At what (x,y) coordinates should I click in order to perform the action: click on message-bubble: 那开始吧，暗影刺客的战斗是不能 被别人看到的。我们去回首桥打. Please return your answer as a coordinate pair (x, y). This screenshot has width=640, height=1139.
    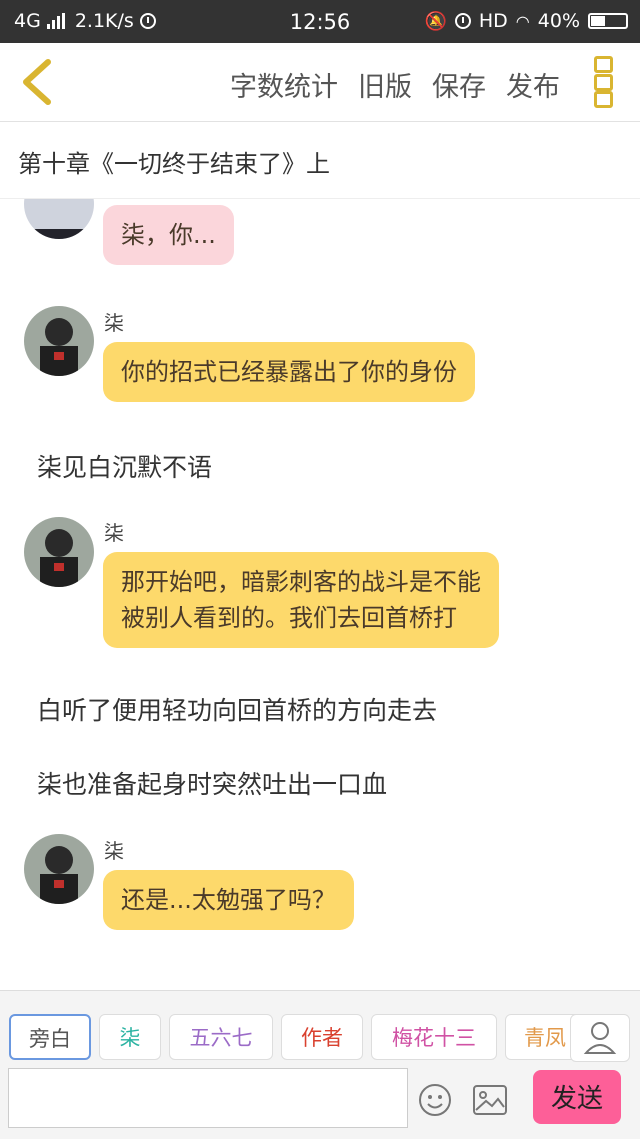
    Looking at the image, I should click on (301, 600).